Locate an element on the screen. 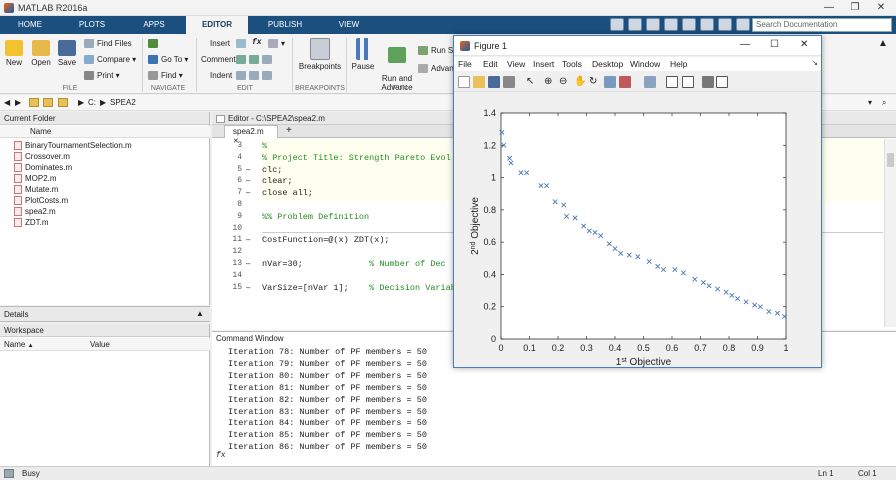  file-item: PlotCosts.m is located at coordinates (41, 201).